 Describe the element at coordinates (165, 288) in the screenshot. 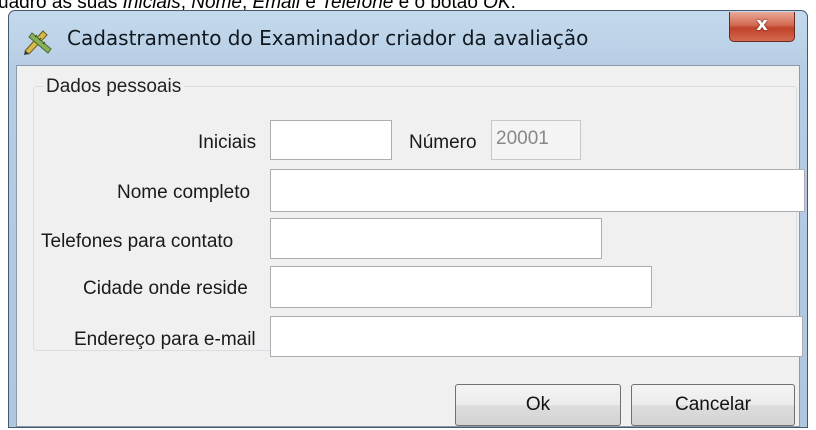

I see `cidade-label: Cidade onde reside` at that location.